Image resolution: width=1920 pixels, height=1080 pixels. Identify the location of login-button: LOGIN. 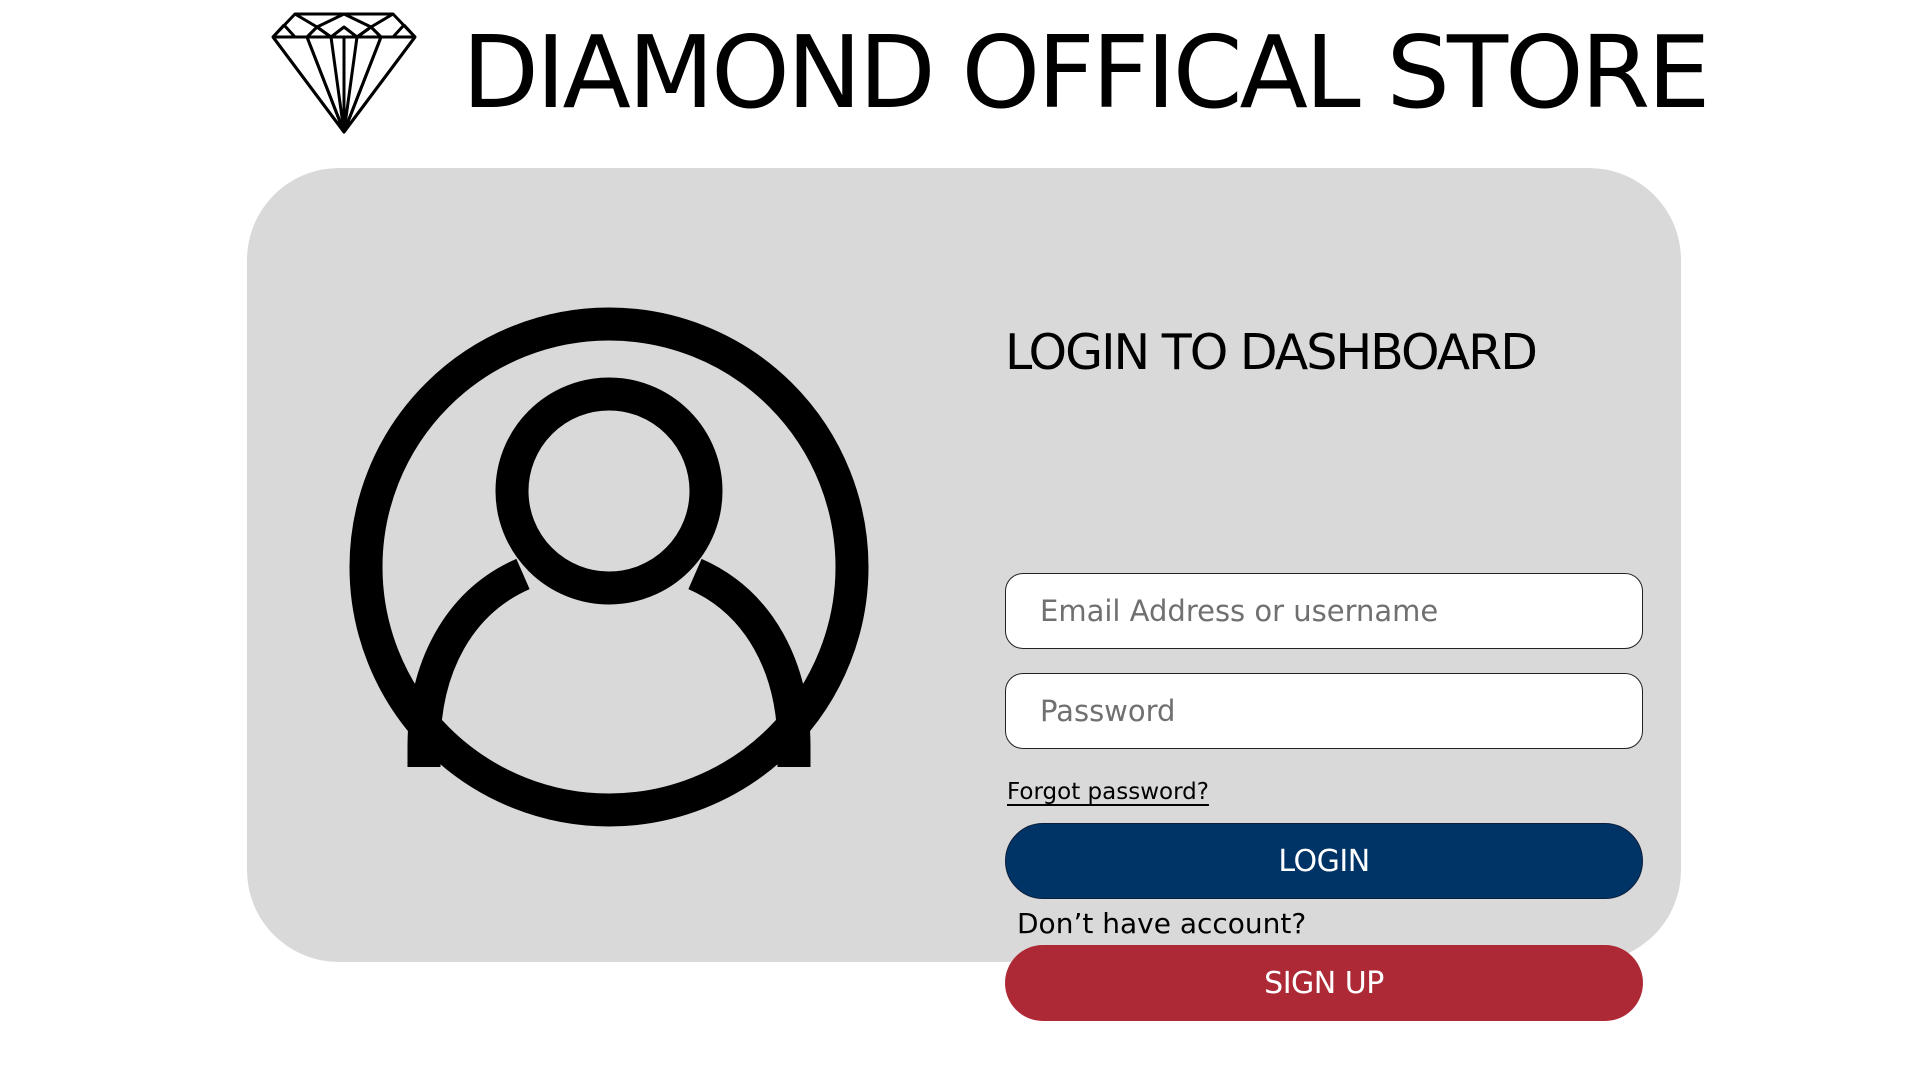
(1324, 861).